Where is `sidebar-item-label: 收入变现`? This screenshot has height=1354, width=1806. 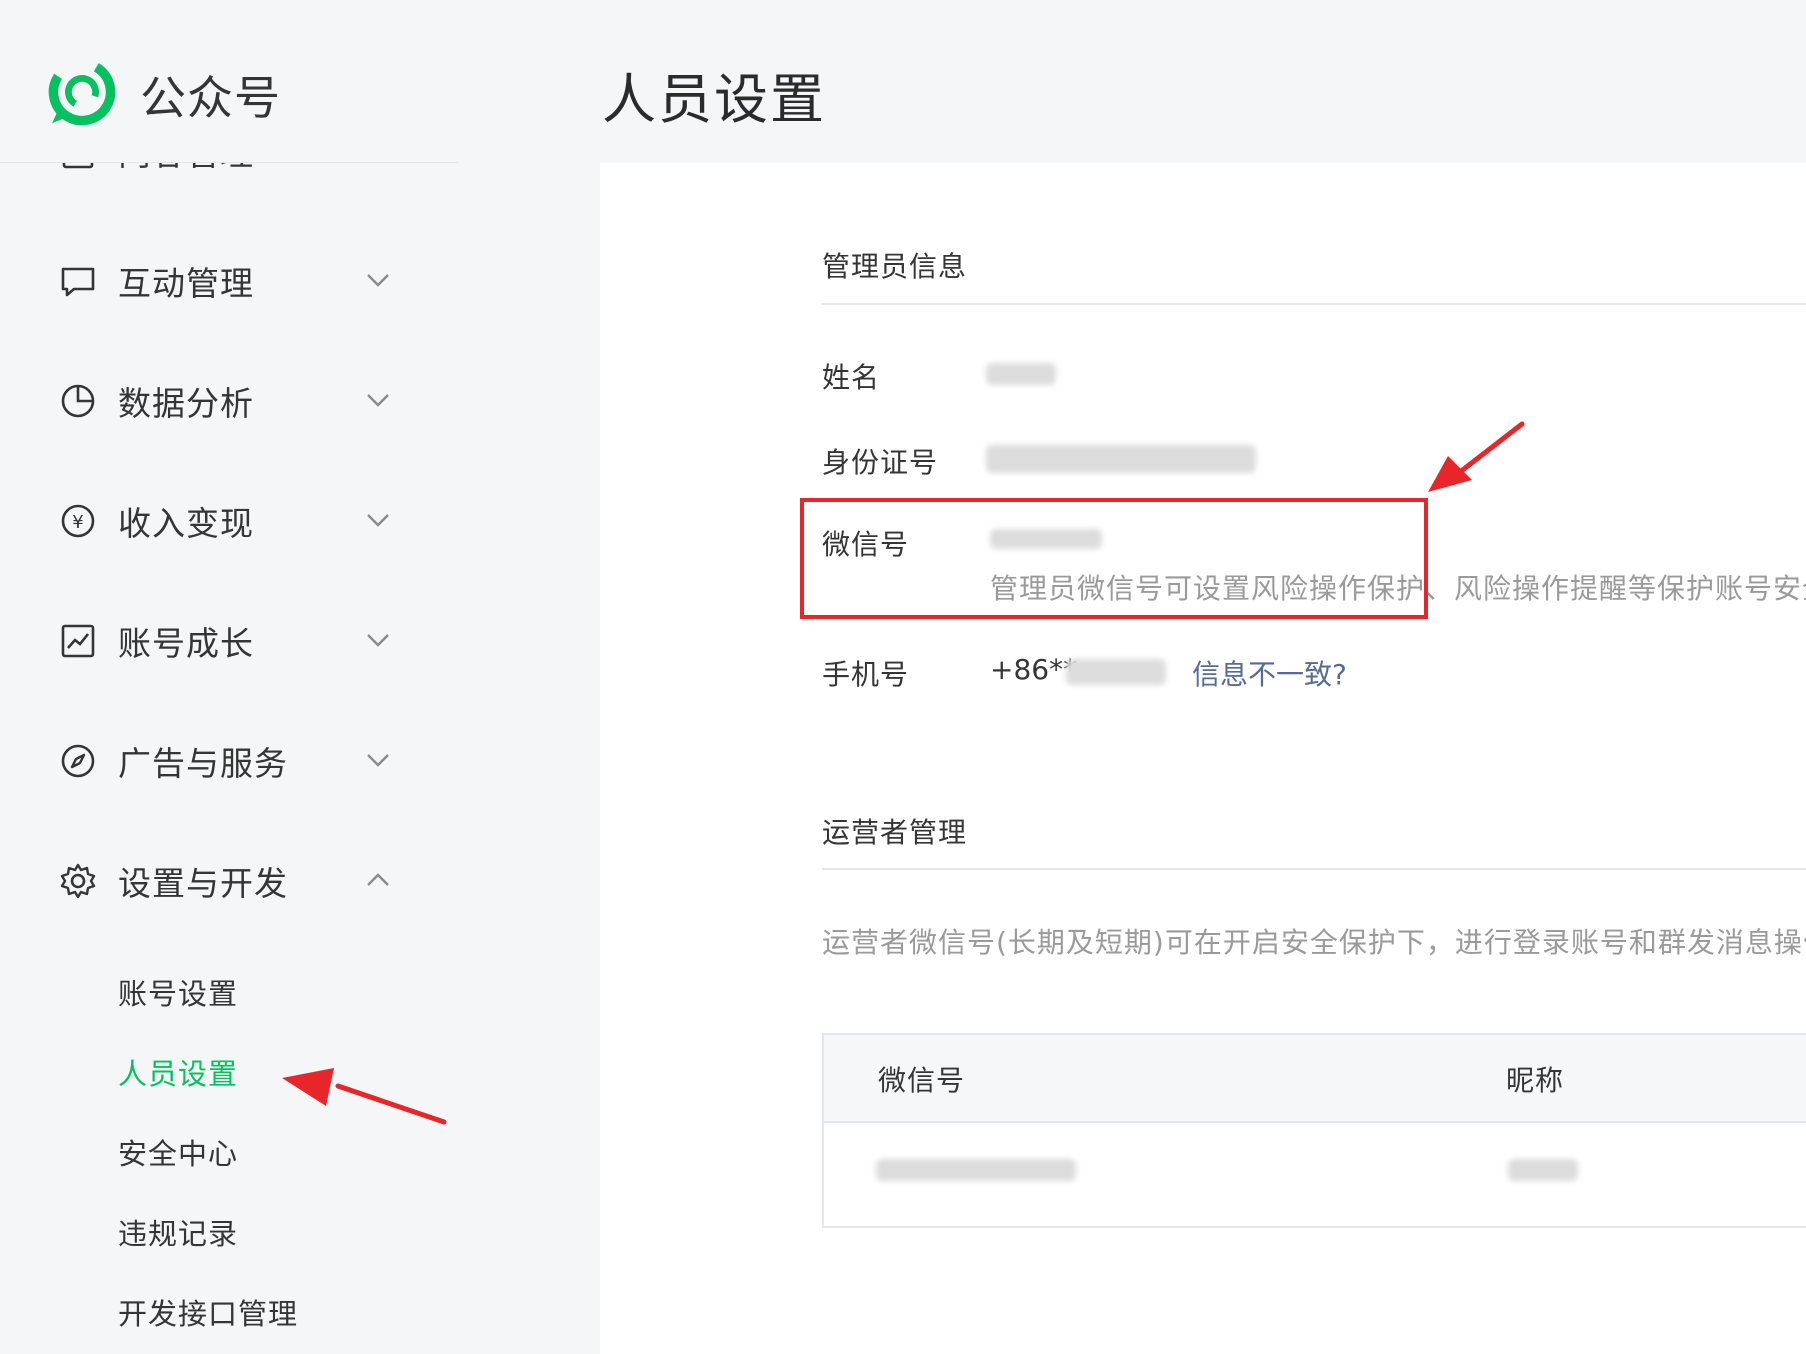
sidebar-item-label: 收入变现 is located at coordinates (186, 523).